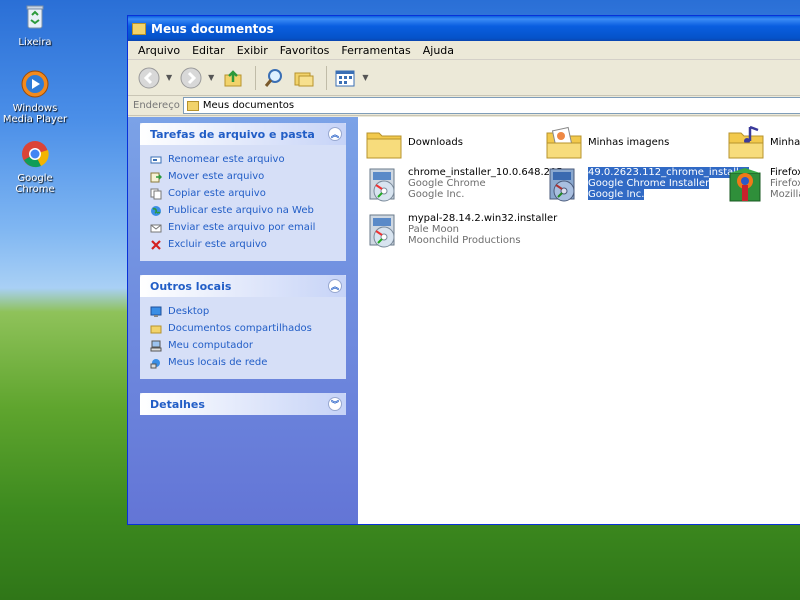  What do you see at coordinates (159, 50) in the screenshot?
I see `menu-arquivo: Arquivo` at bounding box center [159, 50].